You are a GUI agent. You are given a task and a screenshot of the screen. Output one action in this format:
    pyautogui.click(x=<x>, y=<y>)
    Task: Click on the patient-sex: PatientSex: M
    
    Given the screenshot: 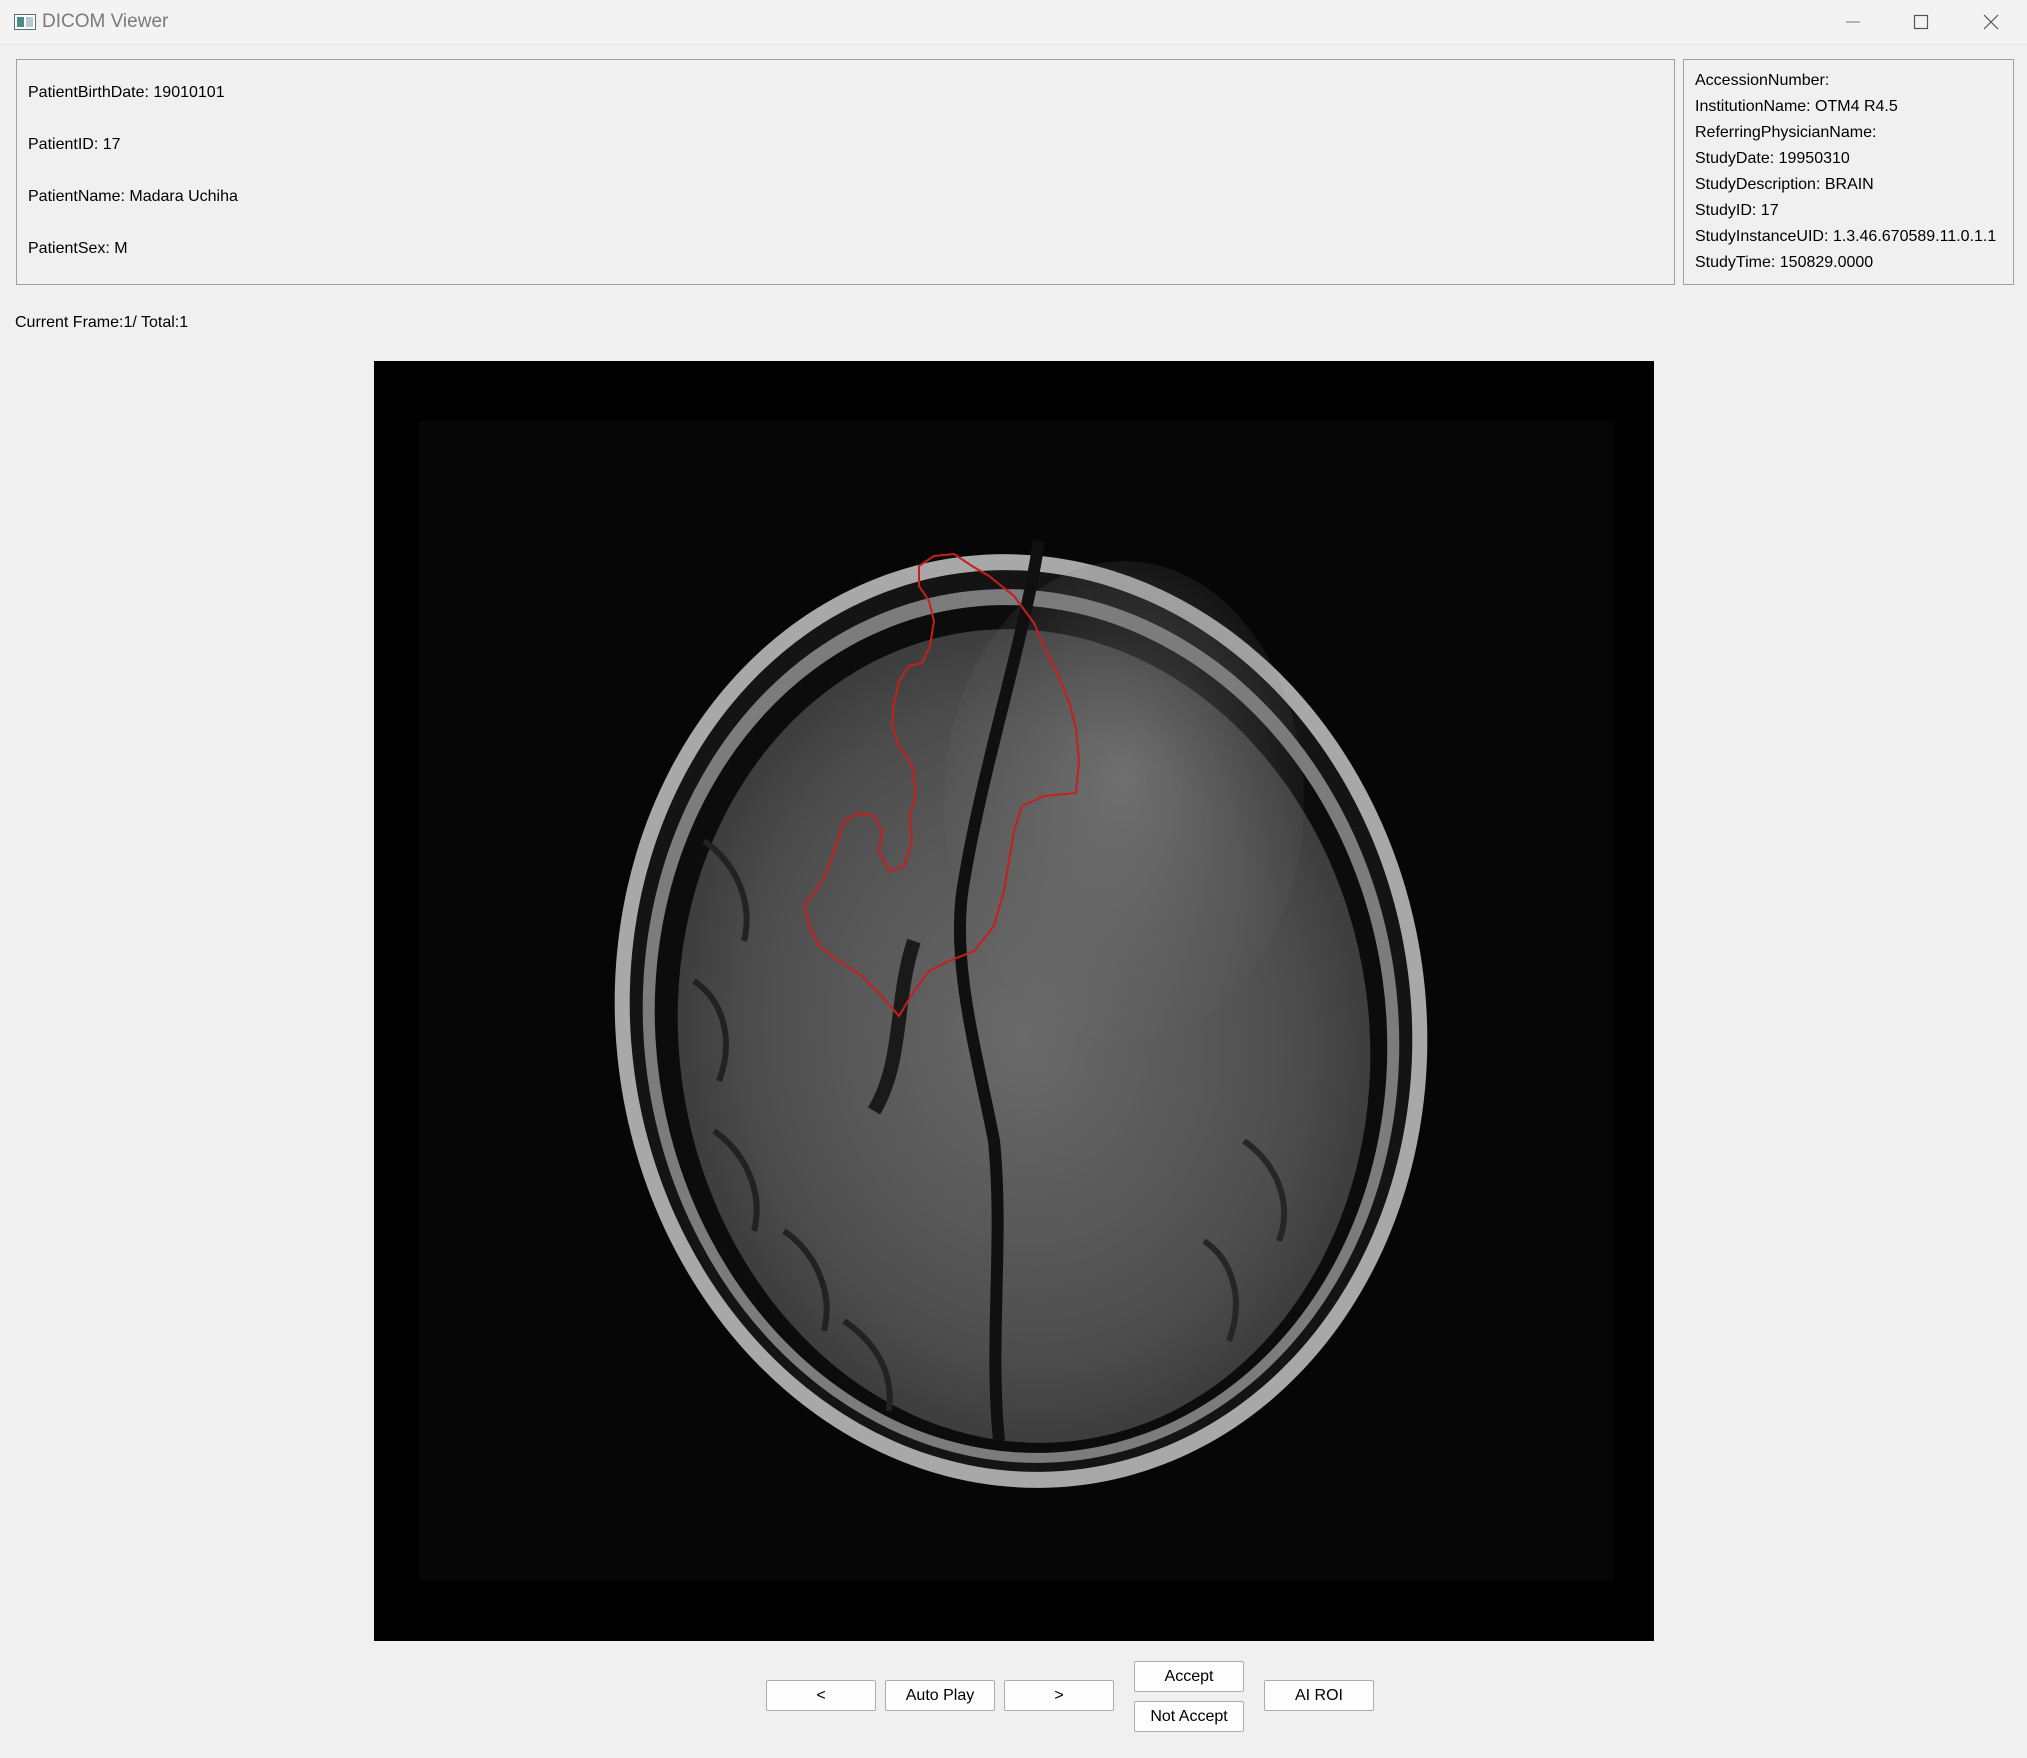 What is the action you would take?
    pyautogui.click(x=78, y=248)
    